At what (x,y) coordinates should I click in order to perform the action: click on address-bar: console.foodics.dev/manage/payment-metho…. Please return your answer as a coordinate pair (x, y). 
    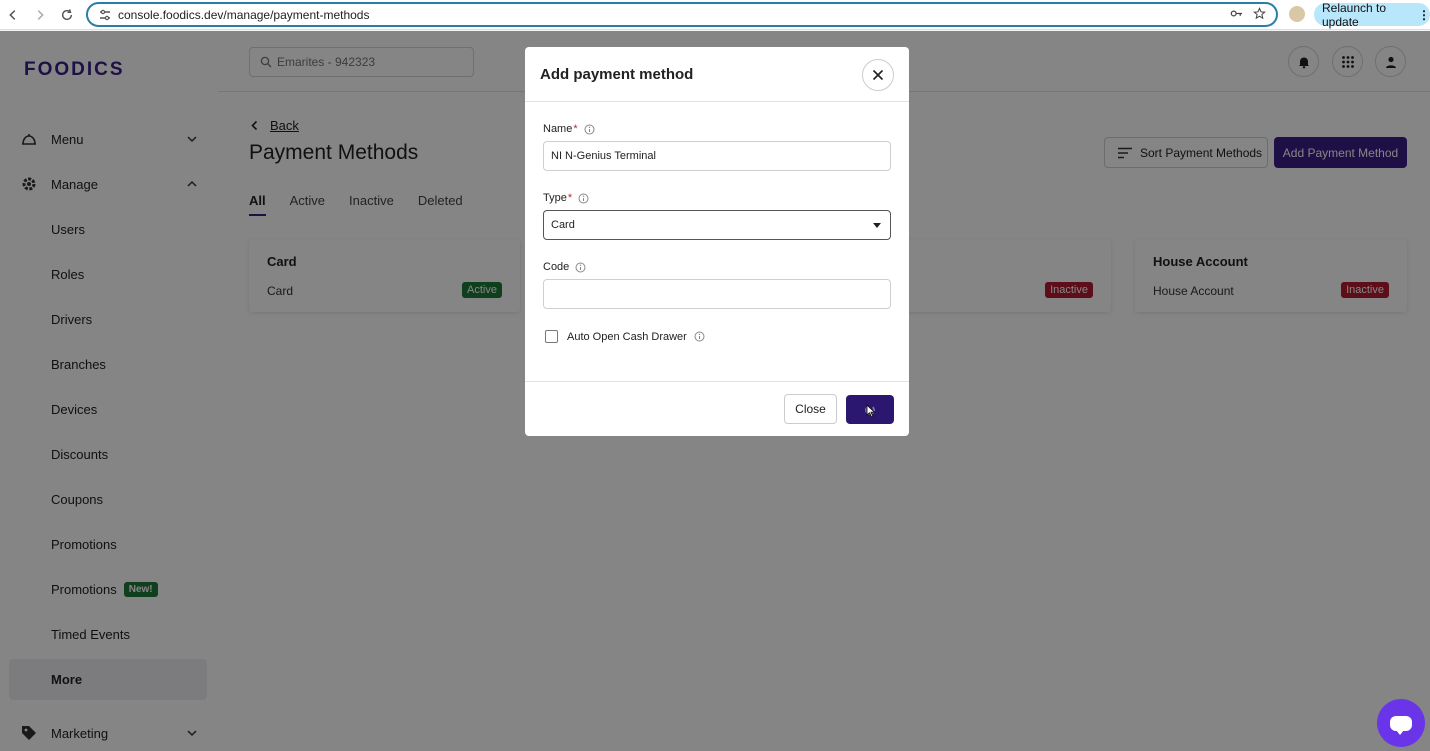
    Looking at the image, I should click on (682, 14).